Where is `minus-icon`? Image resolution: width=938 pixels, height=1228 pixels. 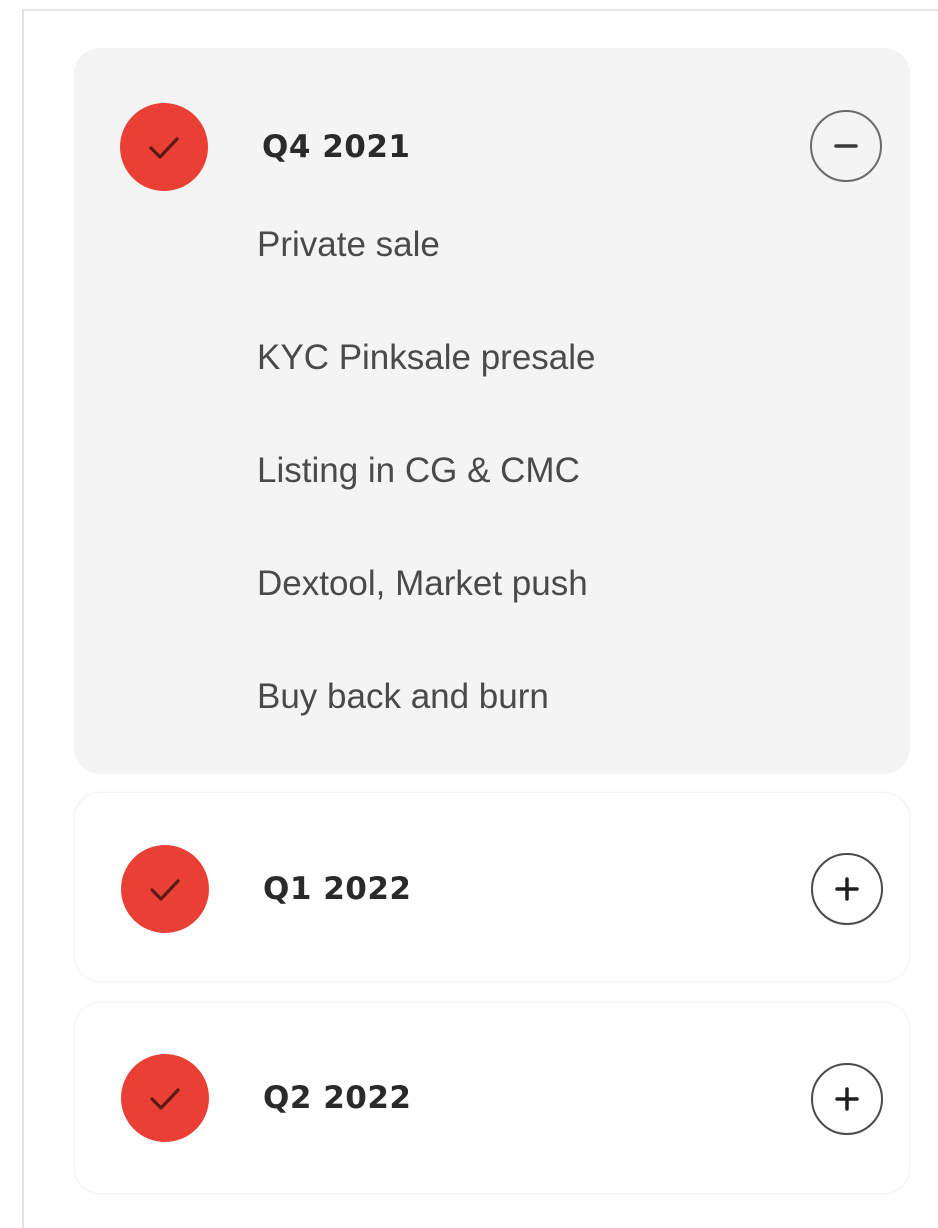
minus-icon is located at coordinates (846, 146).